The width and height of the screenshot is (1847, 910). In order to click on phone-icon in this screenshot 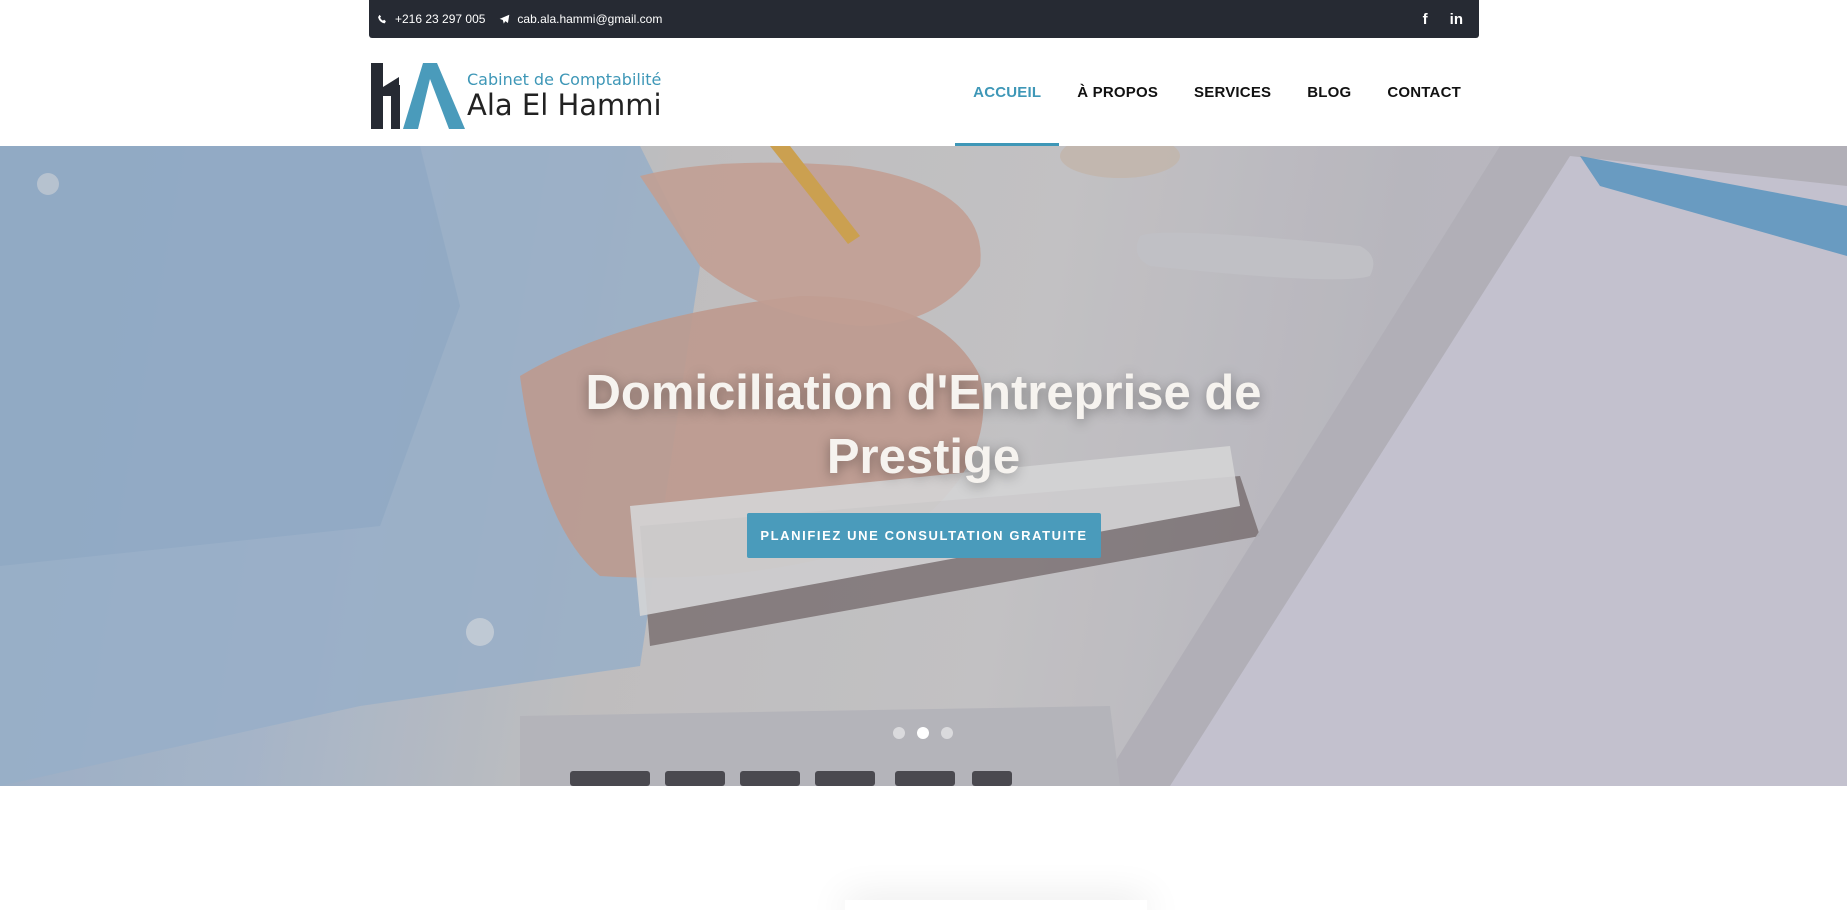, I will do `click(382, 18)`.